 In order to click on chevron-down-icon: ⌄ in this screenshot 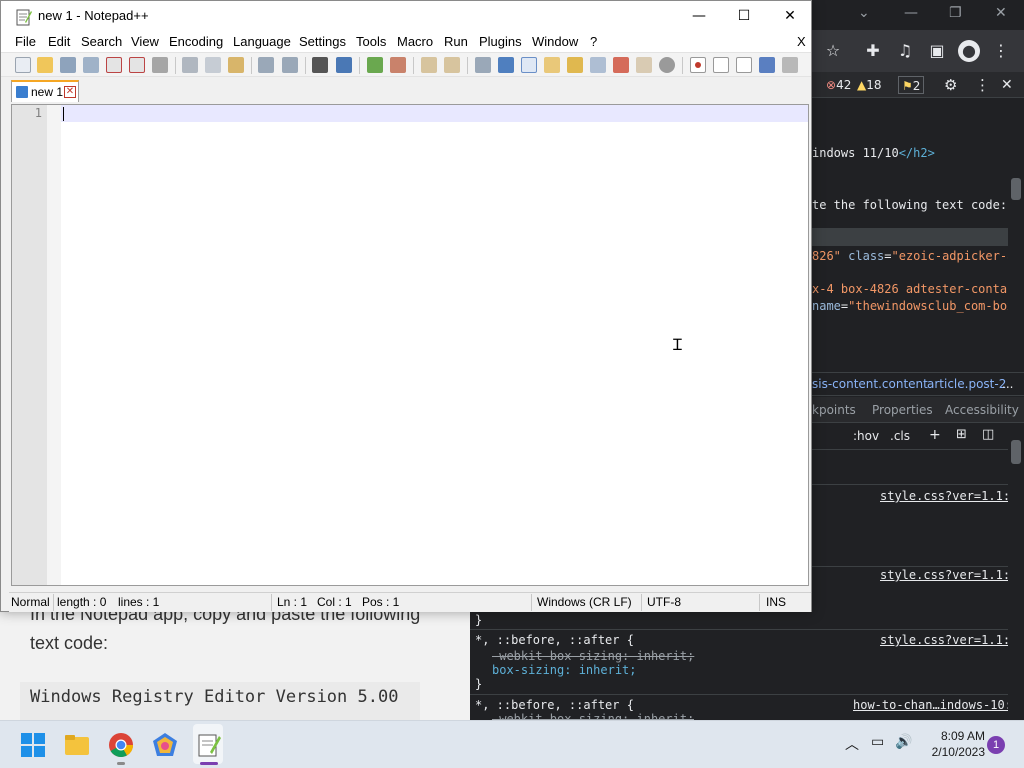, I will do `click(864, 13)`.